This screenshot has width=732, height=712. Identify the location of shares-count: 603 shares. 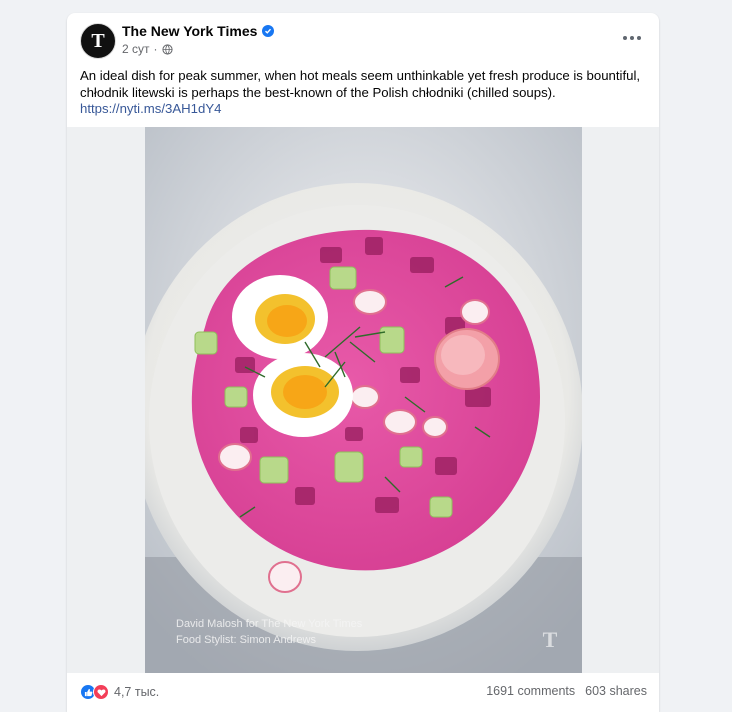
(616, 691).